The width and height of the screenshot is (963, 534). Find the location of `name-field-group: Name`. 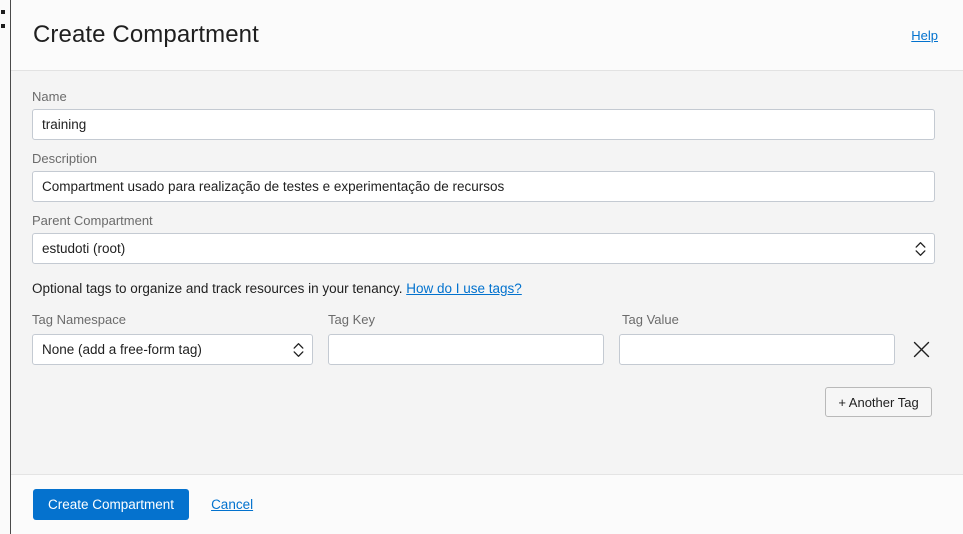

name-field-group: Name is located at coordinates (483, 114).